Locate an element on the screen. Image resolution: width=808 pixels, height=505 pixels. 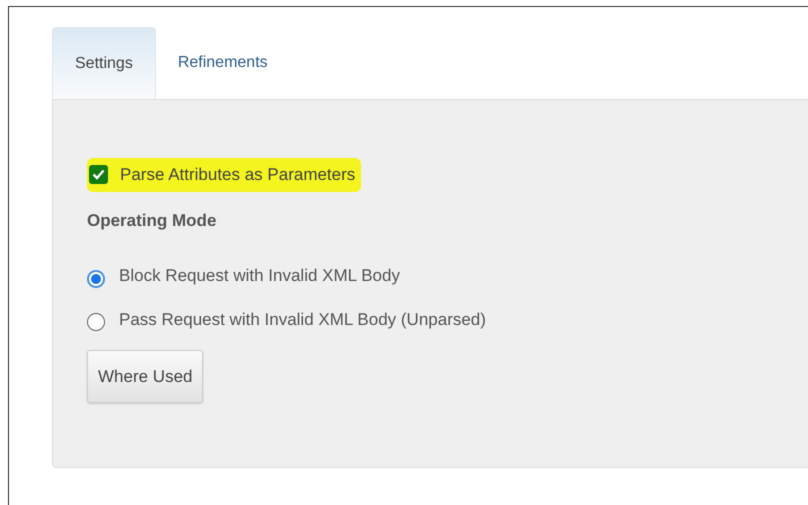
radio-label: Pass Request with Invalid XML Body (Unparsed) is located at coordinates (302, 319).